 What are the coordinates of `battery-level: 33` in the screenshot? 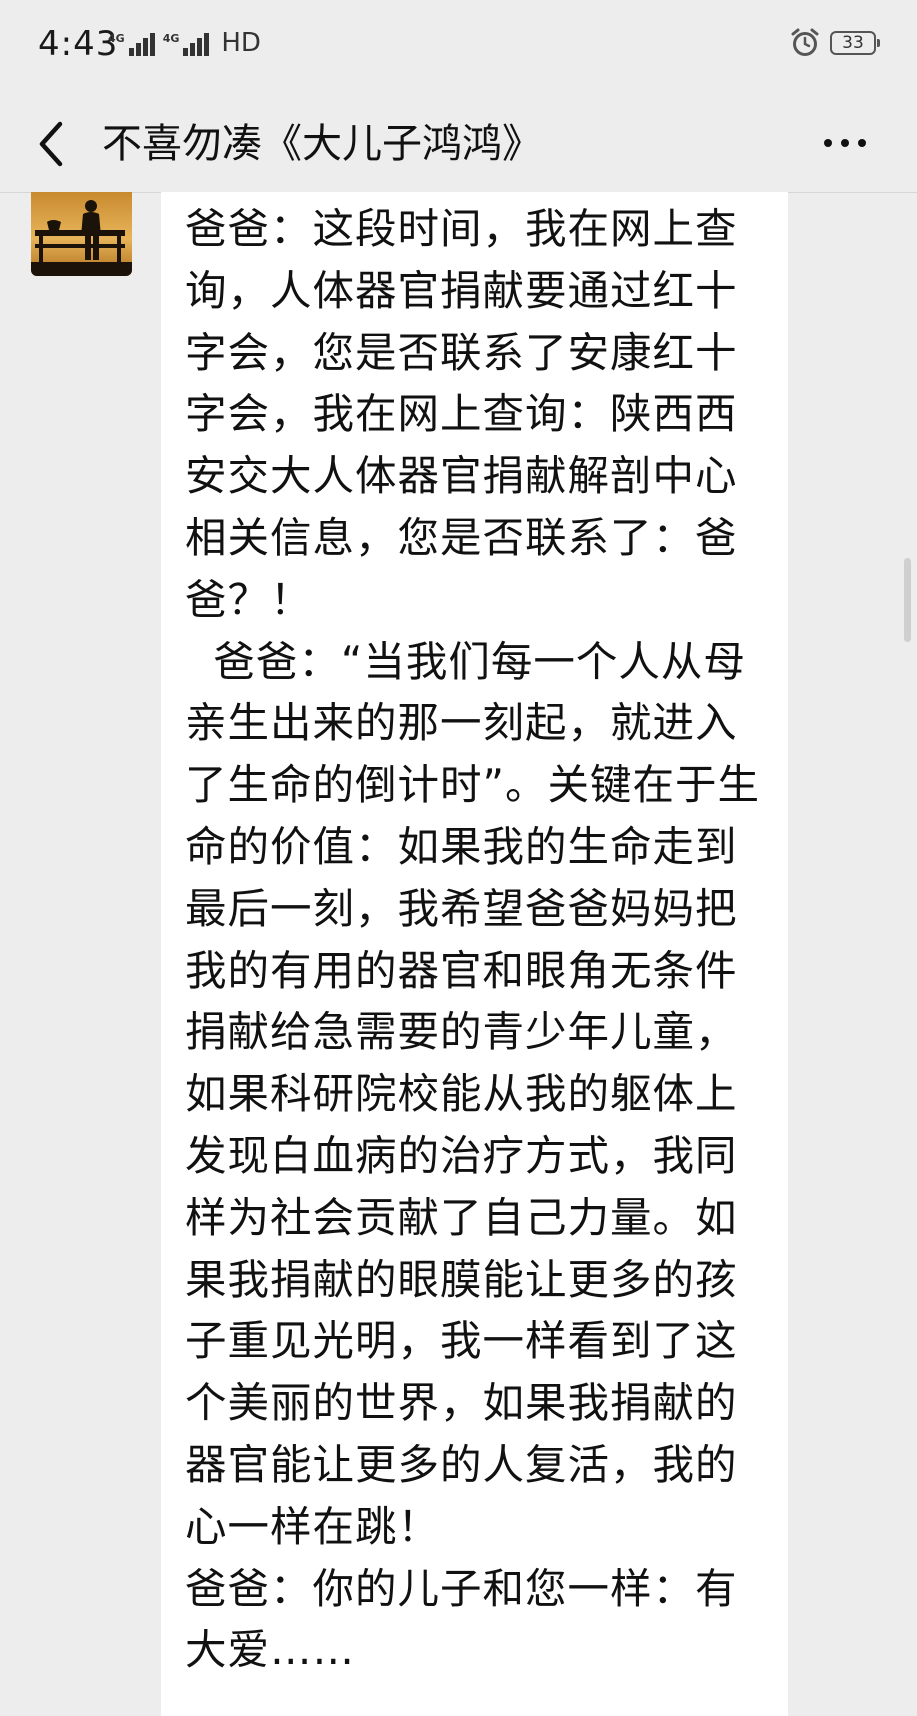 It's located at (853, 43).